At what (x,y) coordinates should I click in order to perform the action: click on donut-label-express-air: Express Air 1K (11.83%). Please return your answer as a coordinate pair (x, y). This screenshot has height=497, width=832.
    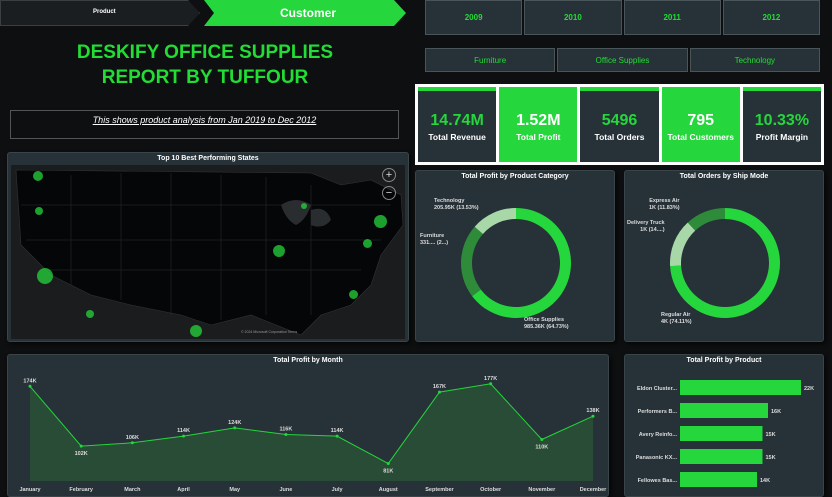
    Looking at the image, I should click on (664, 205).